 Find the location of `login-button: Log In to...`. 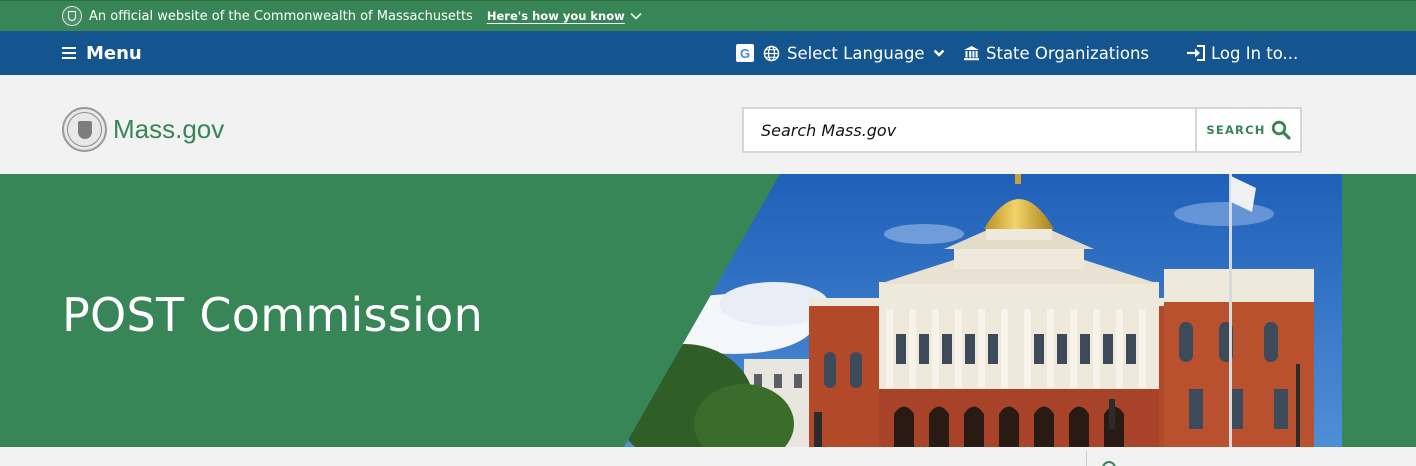

login-button: Log In to... is located at coordinates (1242, 53).